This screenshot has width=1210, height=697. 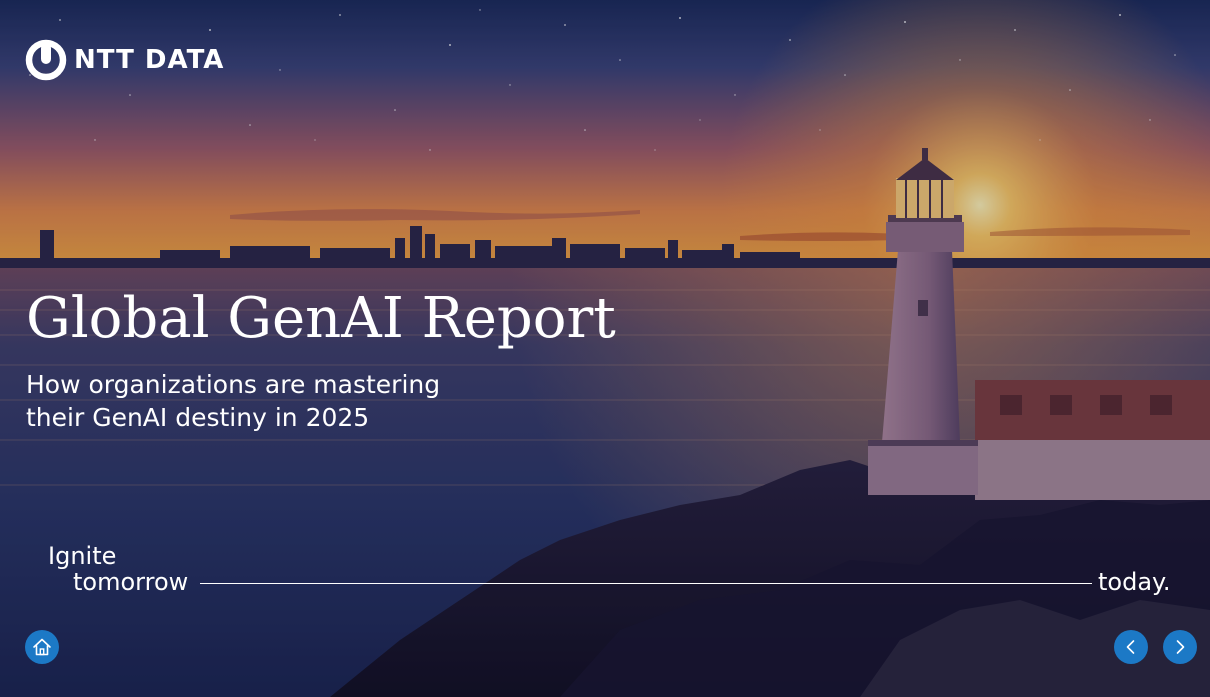 What do you see at coordinates (646, 583) in the screenshot?
I see `tagline-divider-line` at bounding box center [646, 583].